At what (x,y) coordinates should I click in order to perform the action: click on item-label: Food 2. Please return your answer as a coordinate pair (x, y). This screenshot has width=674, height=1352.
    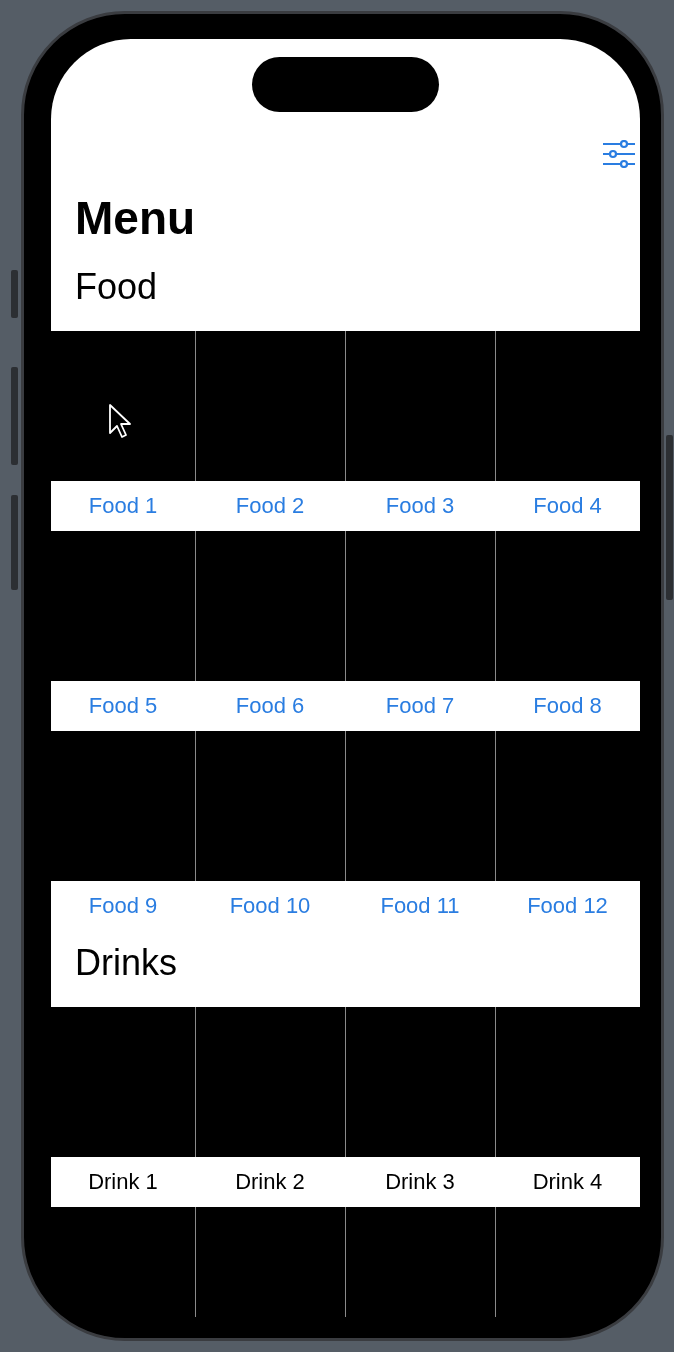
    Looking at the image, I should click on (270, 506).